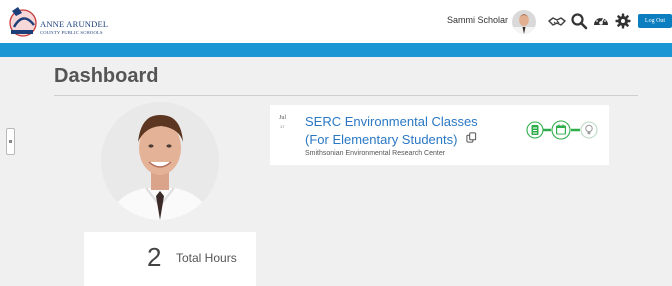  I want to click on student-portrait-icon, so click(160, 161).